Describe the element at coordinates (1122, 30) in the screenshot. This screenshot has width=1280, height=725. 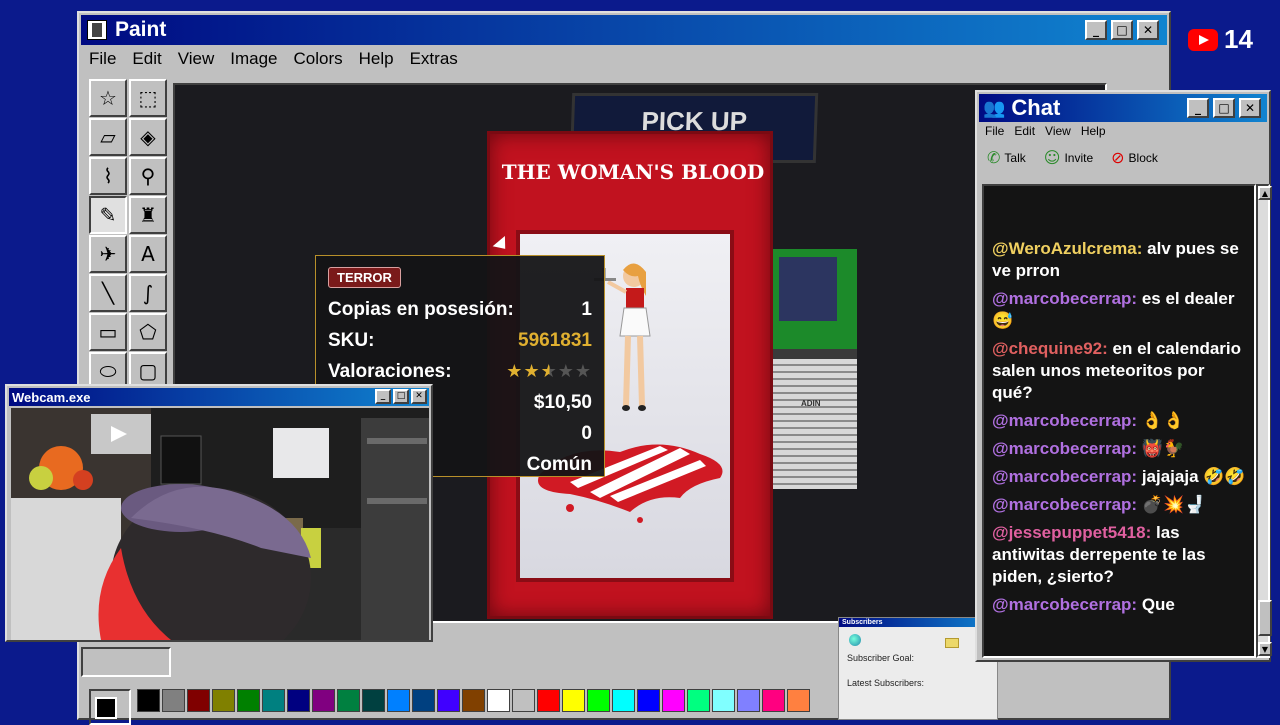
I see `maximize-button: □` at that location.